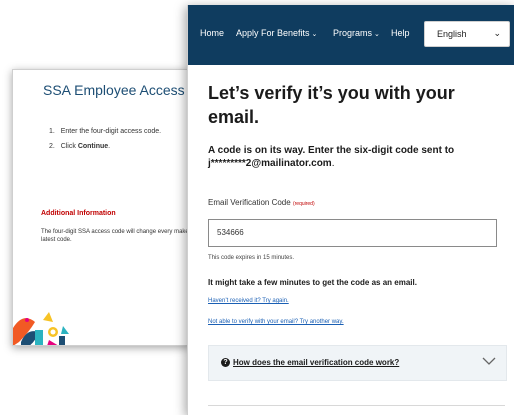 Image resolution: width=514 pixels, height=415 pixels. What do you see at coordinates (331, 105) in the screenshot?
I see `page-title: Let’s verify it’s you with your email.` at bounding box center [331, 105].